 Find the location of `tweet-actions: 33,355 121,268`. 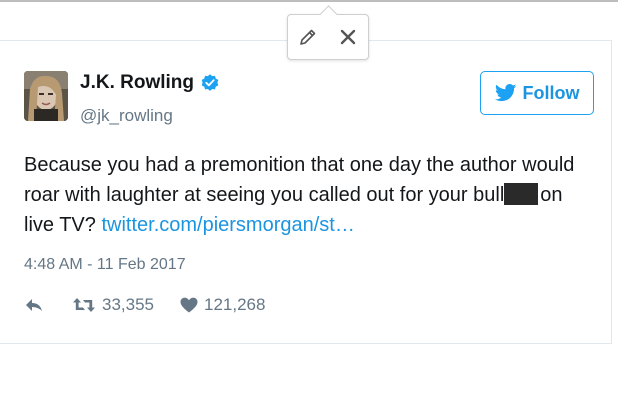

tweet-actions: 33,355 121,268 is located at coordinates (144, 305).